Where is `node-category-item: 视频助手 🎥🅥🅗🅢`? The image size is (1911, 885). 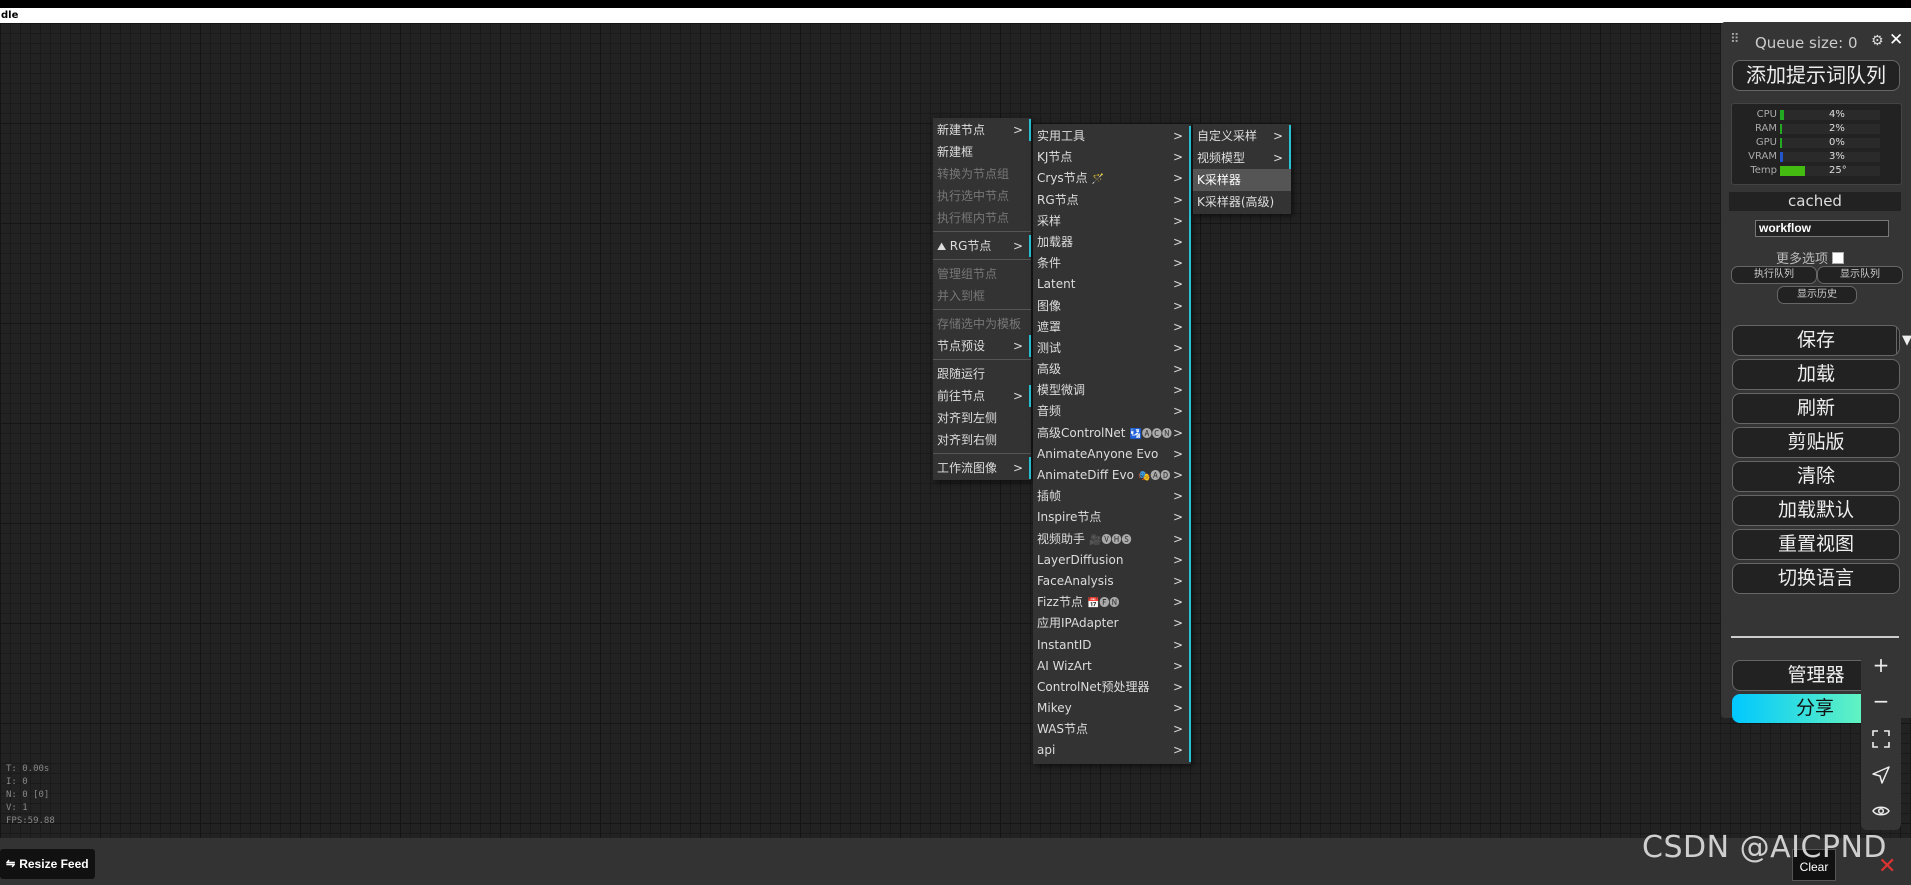
node-category-item: 视频助手 🎥🅥🅗🅢 is located at coordinates (1112, 539).